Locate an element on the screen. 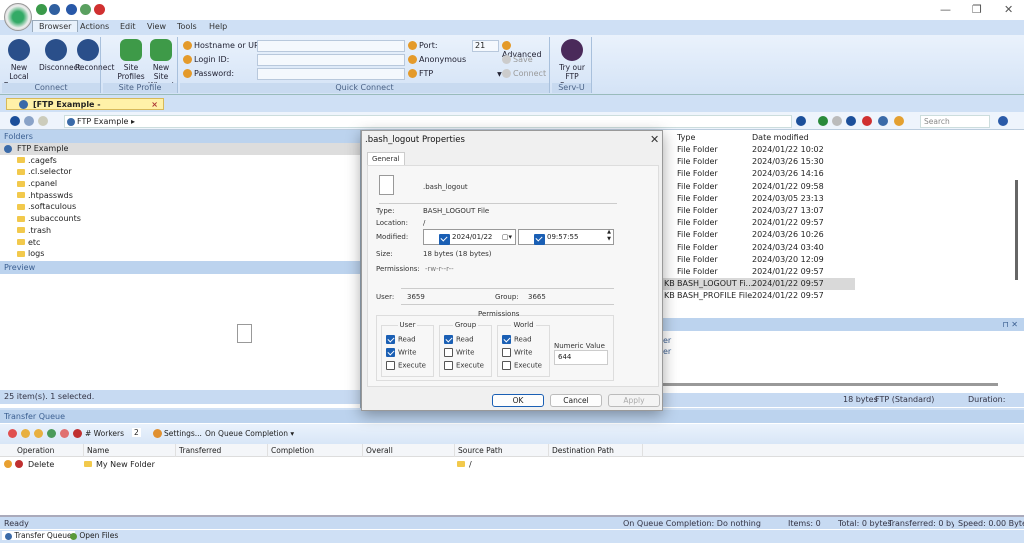 Image resolution: width=1024 pixels, height=543 pixels. user-read-checkbox: Read is located at coordinates (401, 339).